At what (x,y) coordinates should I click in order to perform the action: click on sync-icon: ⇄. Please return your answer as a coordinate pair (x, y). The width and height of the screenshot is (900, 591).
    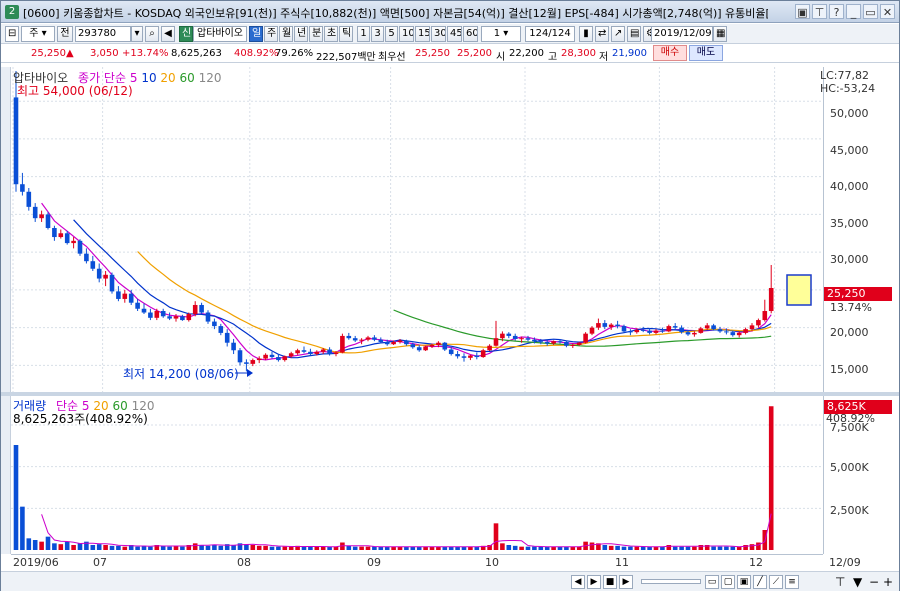
    Looking at the image, I should click on (602, 34).